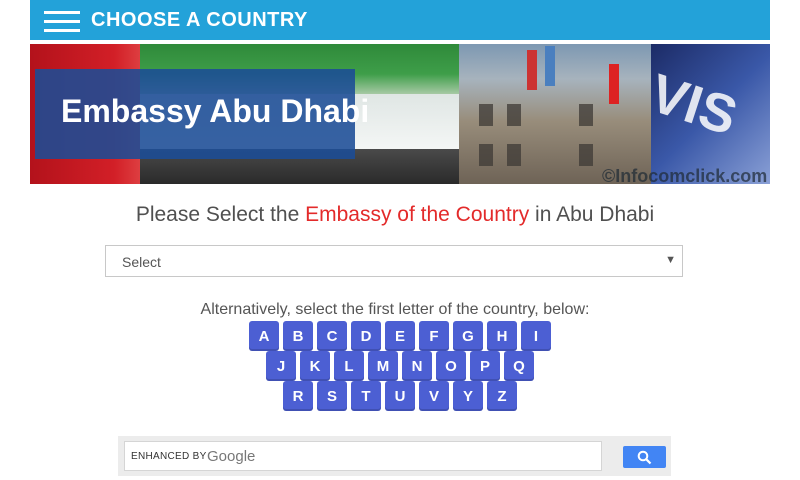 Image resolution: width=800 pixels, height=480 pixels. Describe the element at coordinates (169, 456) in the screenshot. I see `enhanced-by-label: ENHANCED BY` at that location.